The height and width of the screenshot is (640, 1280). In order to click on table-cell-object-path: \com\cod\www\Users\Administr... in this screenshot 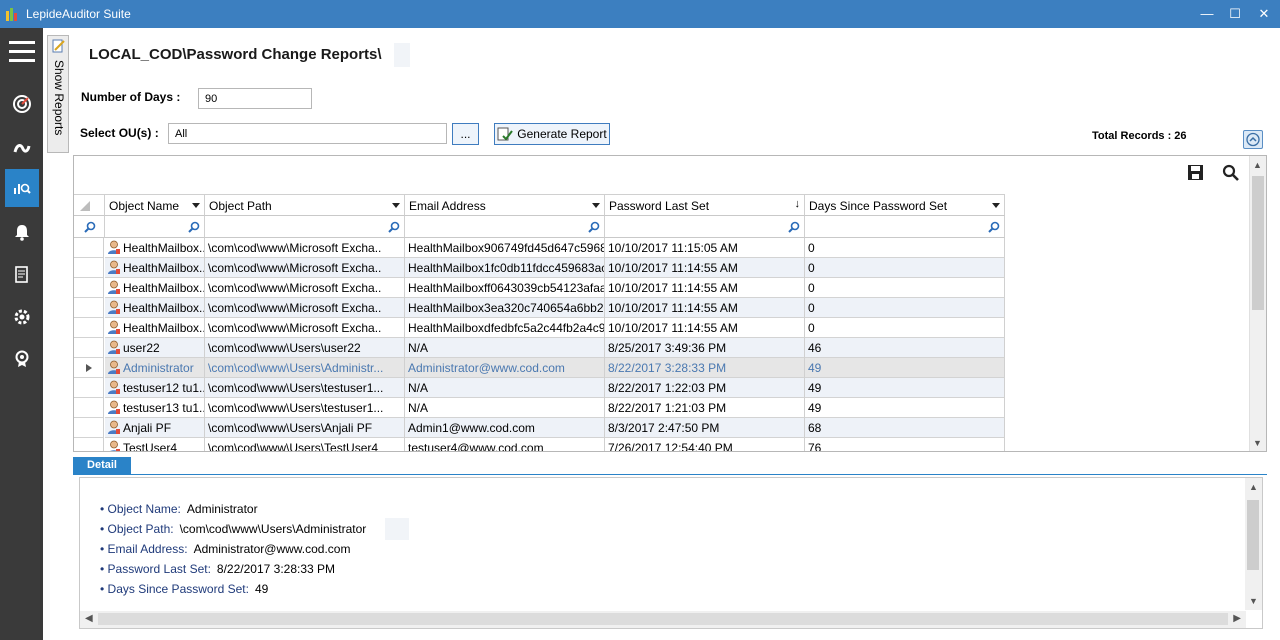, I will do `click(305, 368)`.